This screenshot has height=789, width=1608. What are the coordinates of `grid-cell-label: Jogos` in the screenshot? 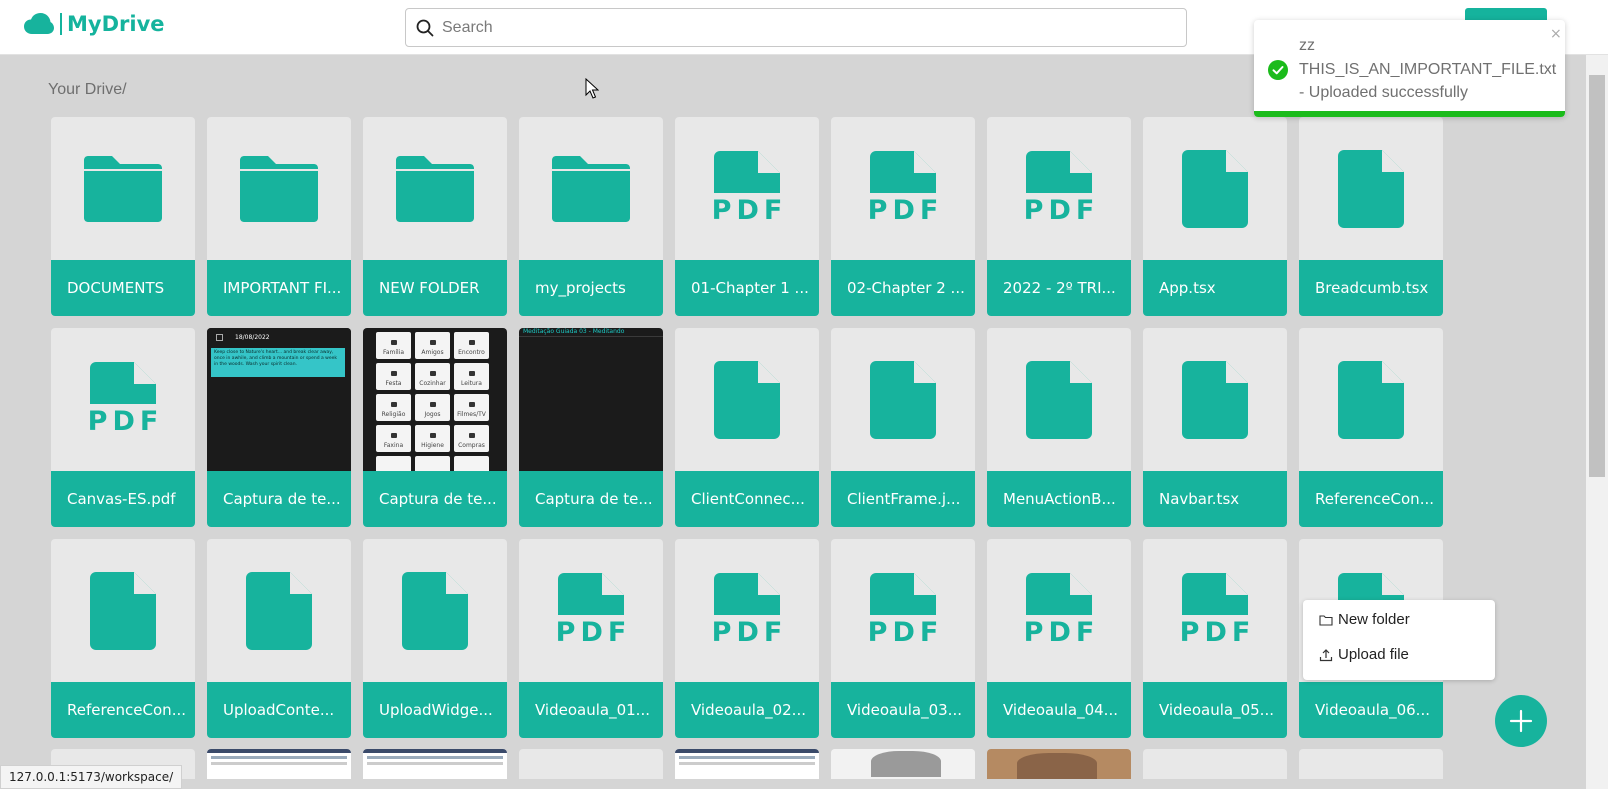 It's located at (432, 414).